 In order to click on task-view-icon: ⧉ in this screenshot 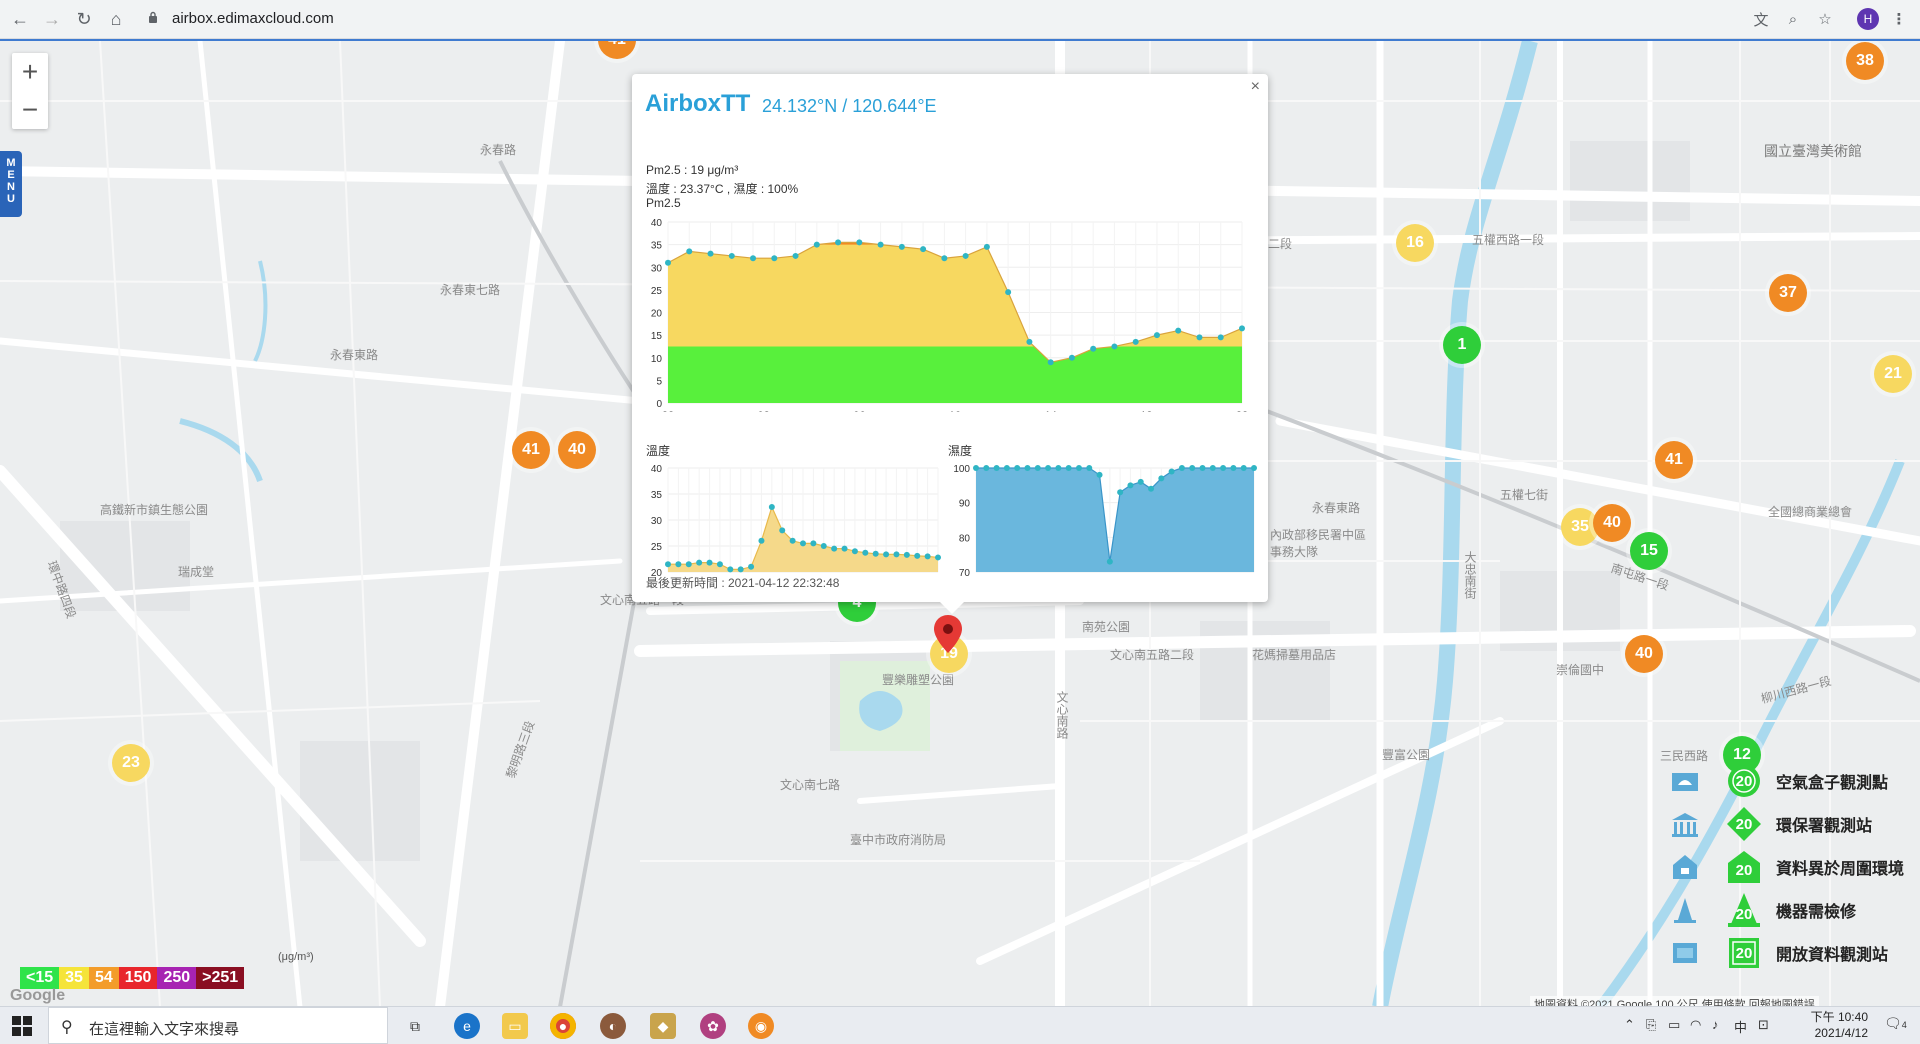, I will do `click(415, 1026)`.